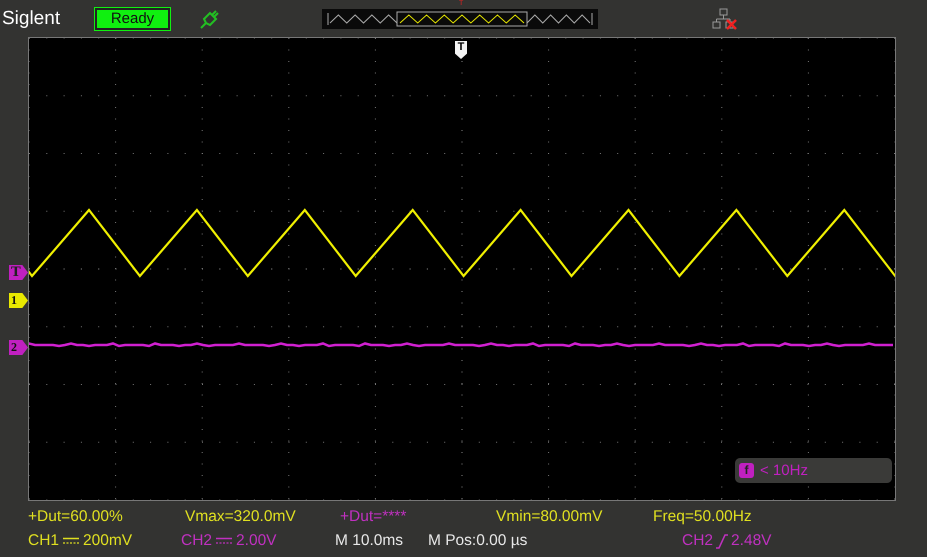 The height and width of the screenshot is (557, 927). I want to click on brand-label: Siglent, so click(32, 19).